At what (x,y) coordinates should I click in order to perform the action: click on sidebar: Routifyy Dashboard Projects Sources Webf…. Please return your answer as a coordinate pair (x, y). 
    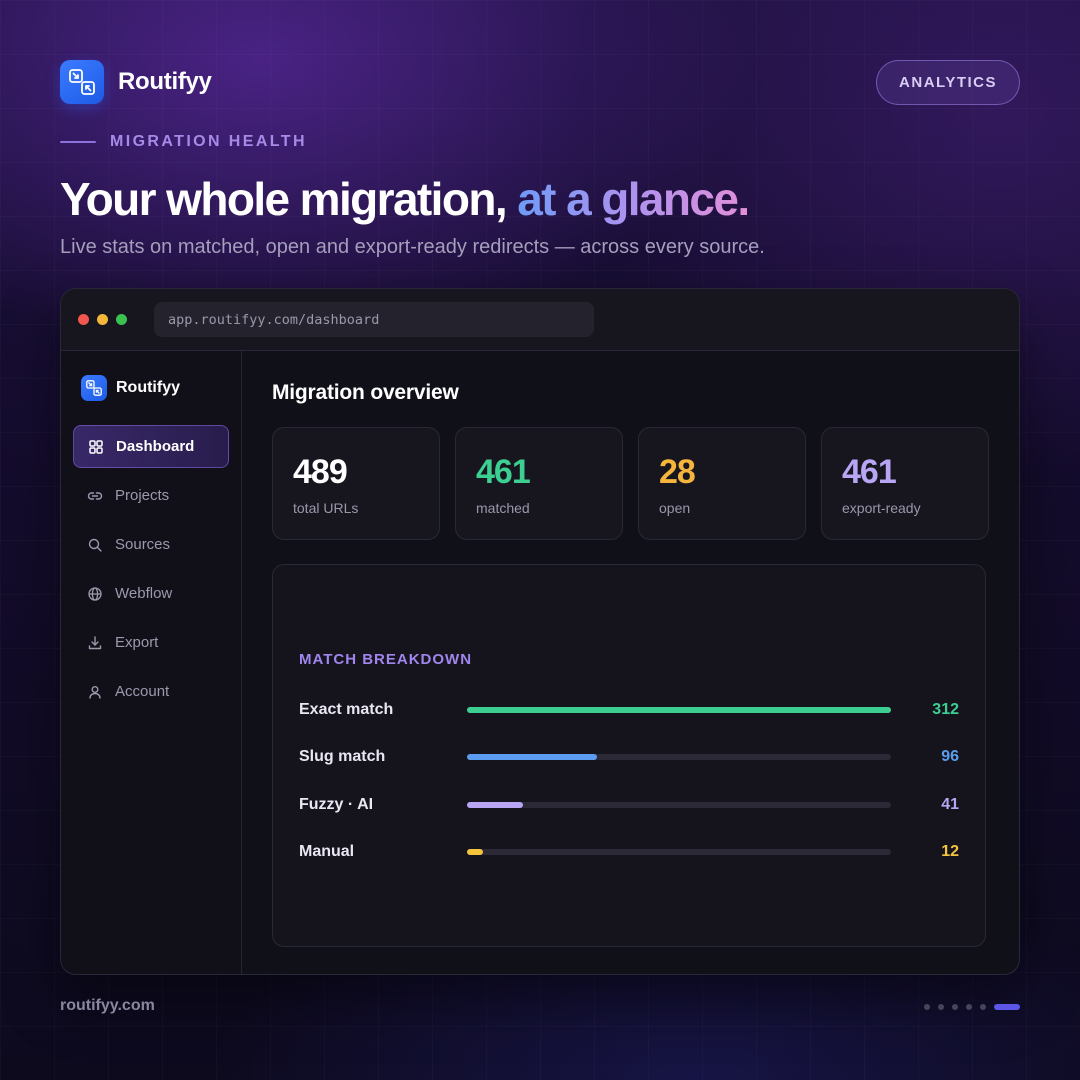
    Looking at the image, I should click on (151, 662).